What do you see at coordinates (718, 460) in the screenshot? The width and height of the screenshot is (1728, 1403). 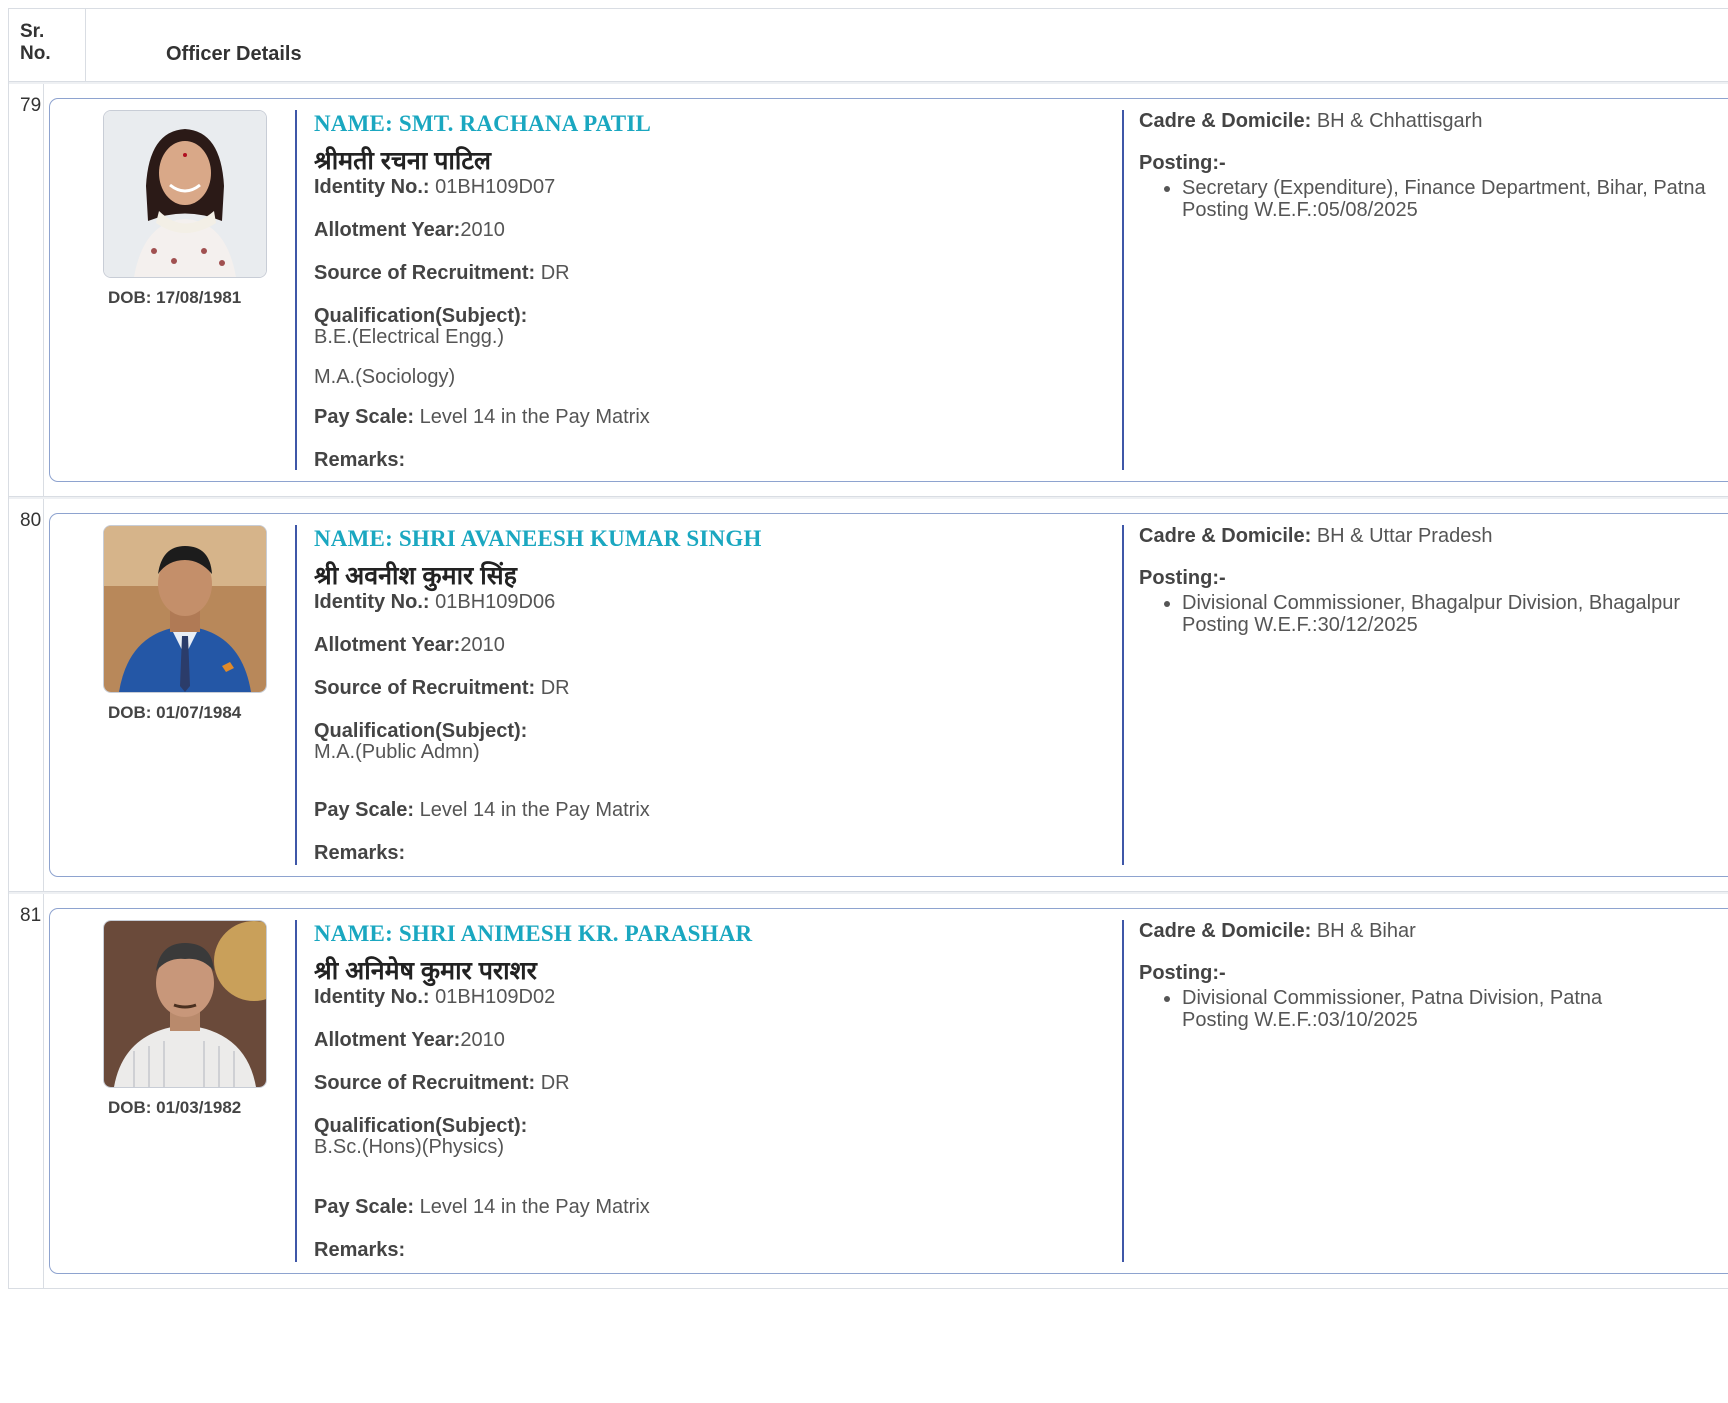 I see `remarks: Remarks:` at bounding box center [718, 460].